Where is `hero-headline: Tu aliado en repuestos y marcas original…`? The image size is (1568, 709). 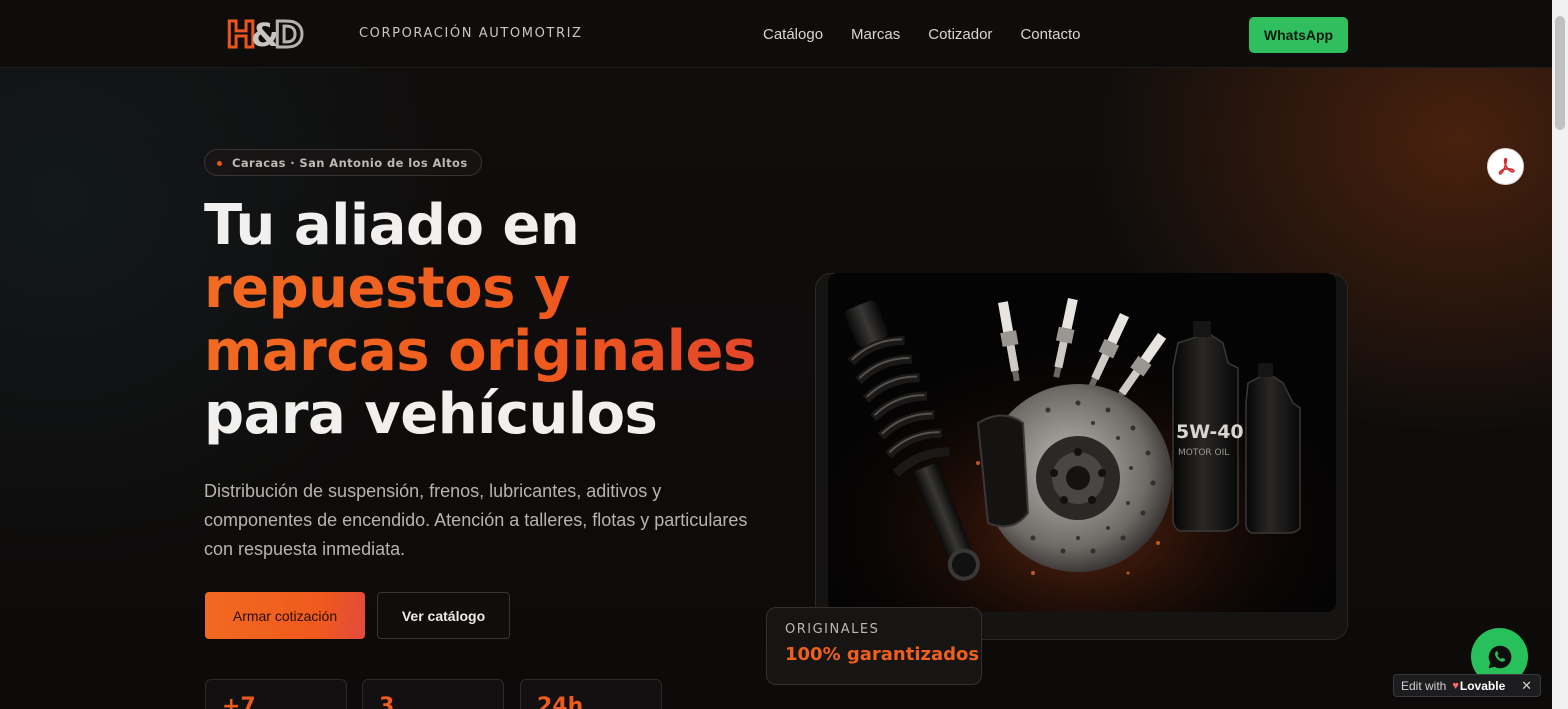 hero-headline: Tu aliado en repuestos y marcas original… is located at coordinates (484, 320).